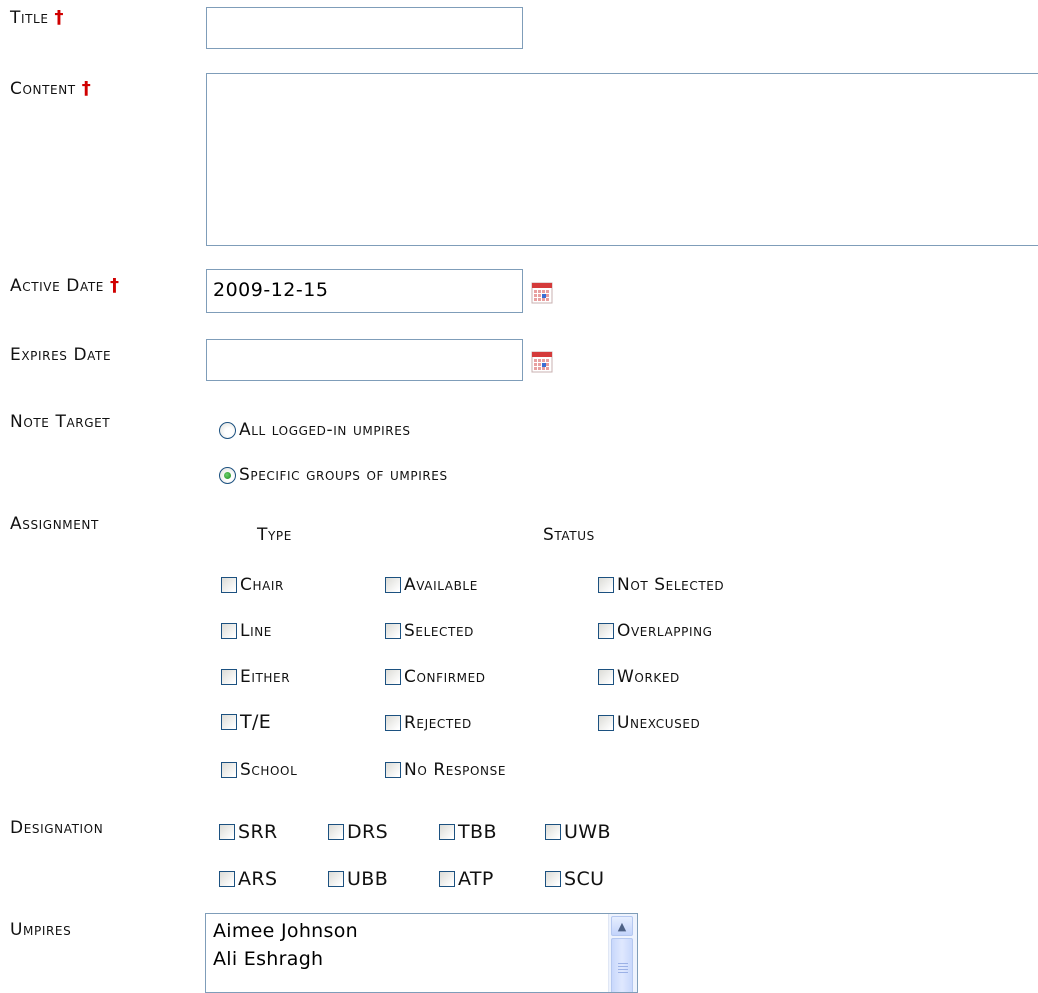 Image resolution: width=1038 pixels, height=993 pixels. I want to click on checkbox-tbb: TBB, so click(468, 832).